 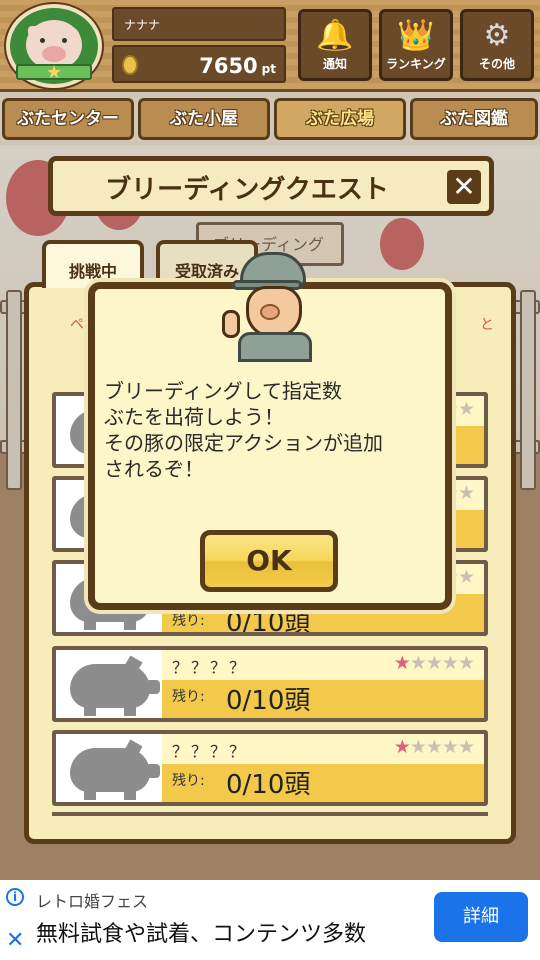 I want to click on ad-title: 無料試食や試着、コンテンツ多数, so click(x=201, y=934).